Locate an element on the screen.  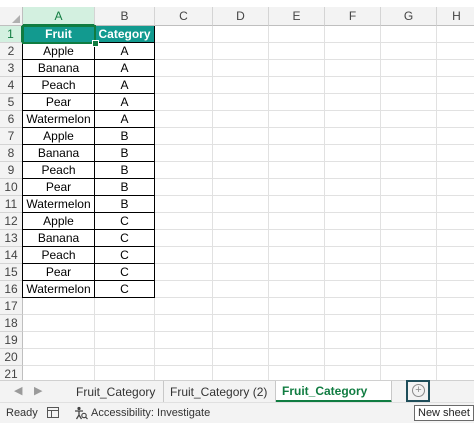
cell-f20 is located at coordinates (353, 357).